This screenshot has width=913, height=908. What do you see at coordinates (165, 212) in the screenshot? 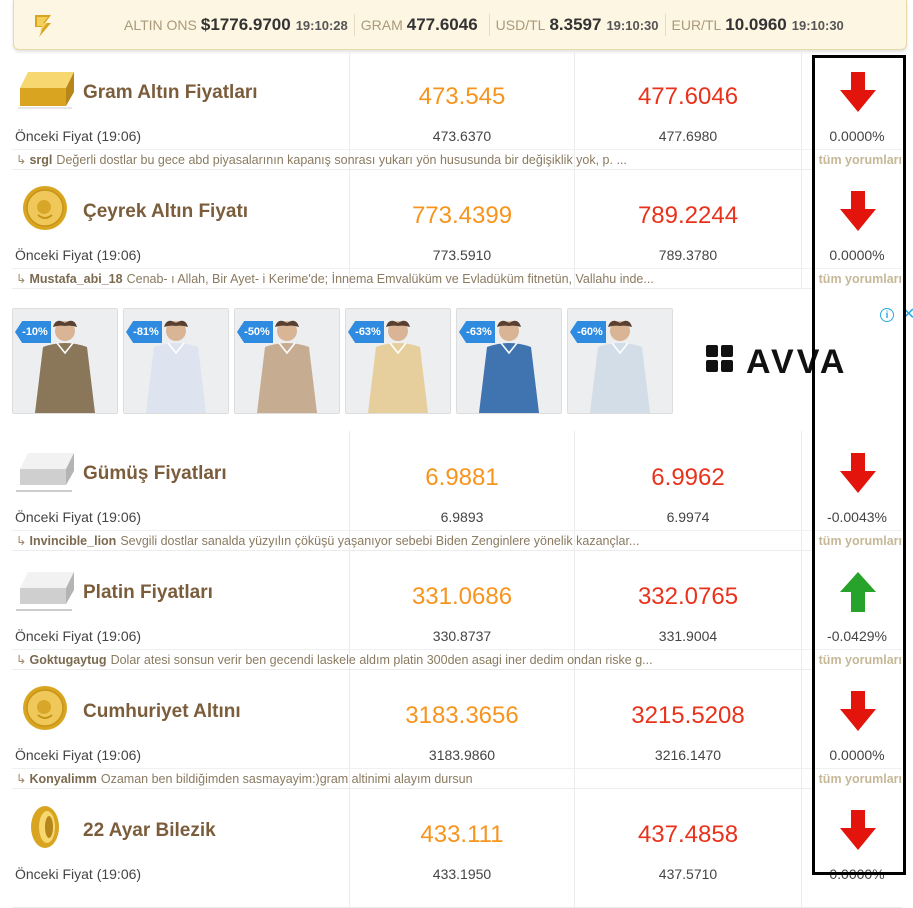
I see `product-name-link: Çeyrek Altın Fiyatı` at bounding box center [165, 212].